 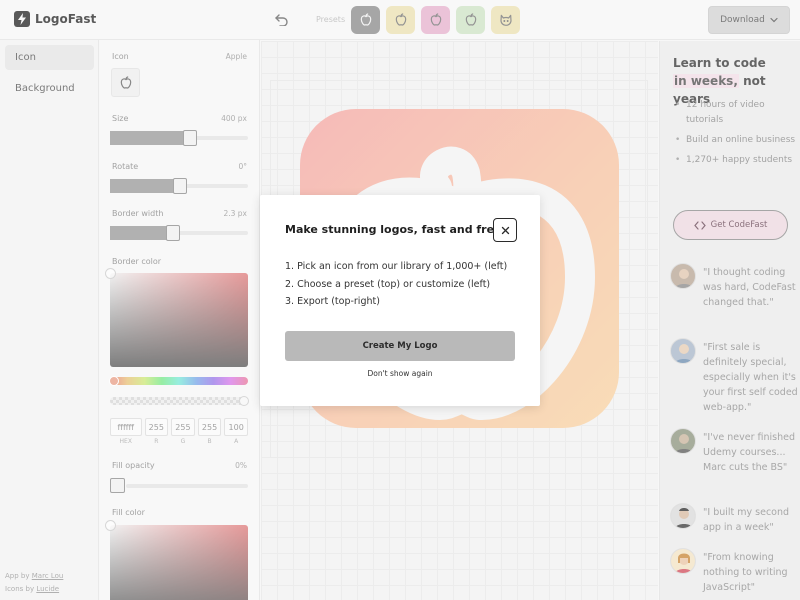 What do you see at coordinates (400, 373) in the screenshot?
I see `dont-show-again-link: Don't show again` at bounding box center [400, 373].